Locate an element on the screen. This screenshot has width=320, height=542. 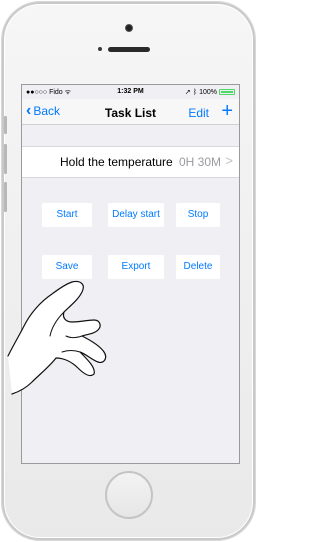
navigation-bar: ‹ Back Task List Edit + is located at coordinates (130, 112).